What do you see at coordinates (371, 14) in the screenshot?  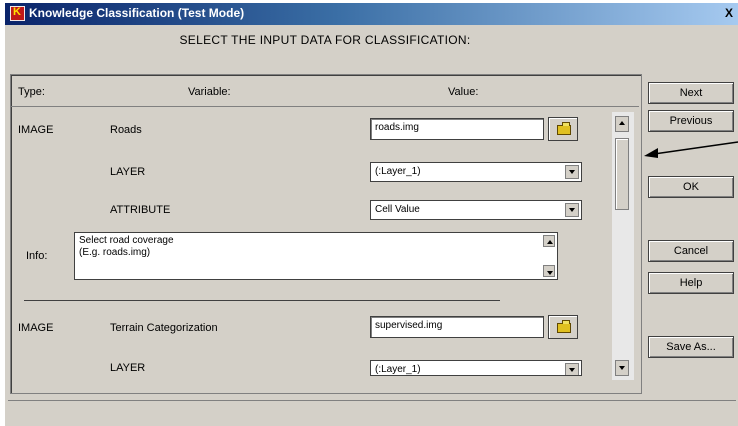 I see `title-bar: Knowledge Classification (Test Mode) X` at bounding box center [371, 14].